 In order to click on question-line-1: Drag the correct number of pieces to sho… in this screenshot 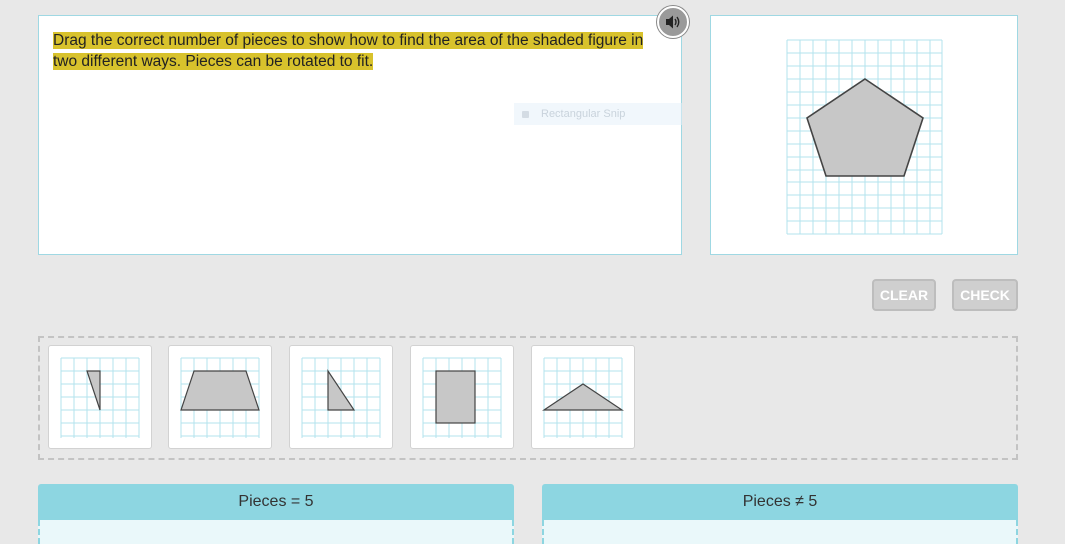, I will do `click(348, 40)`.